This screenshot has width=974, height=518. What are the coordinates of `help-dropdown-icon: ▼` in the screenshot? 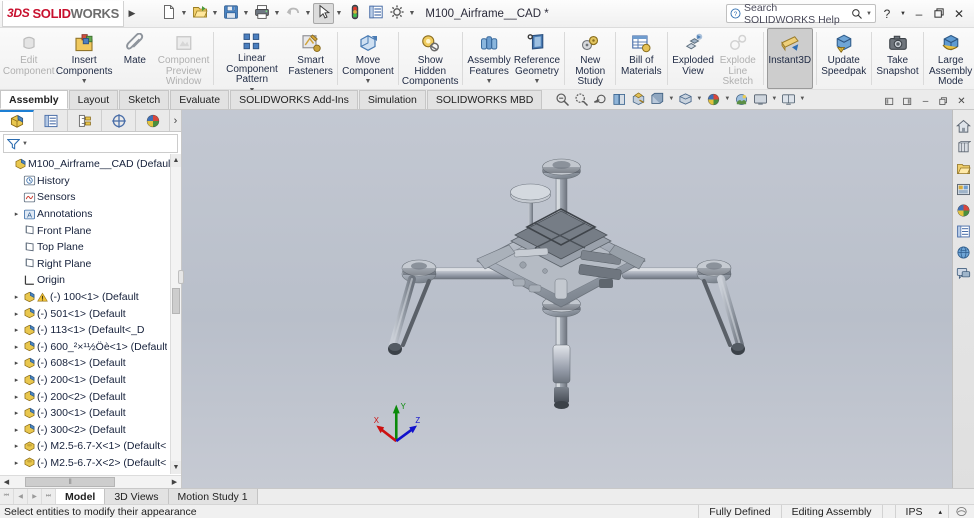 It's located at (903, 14).